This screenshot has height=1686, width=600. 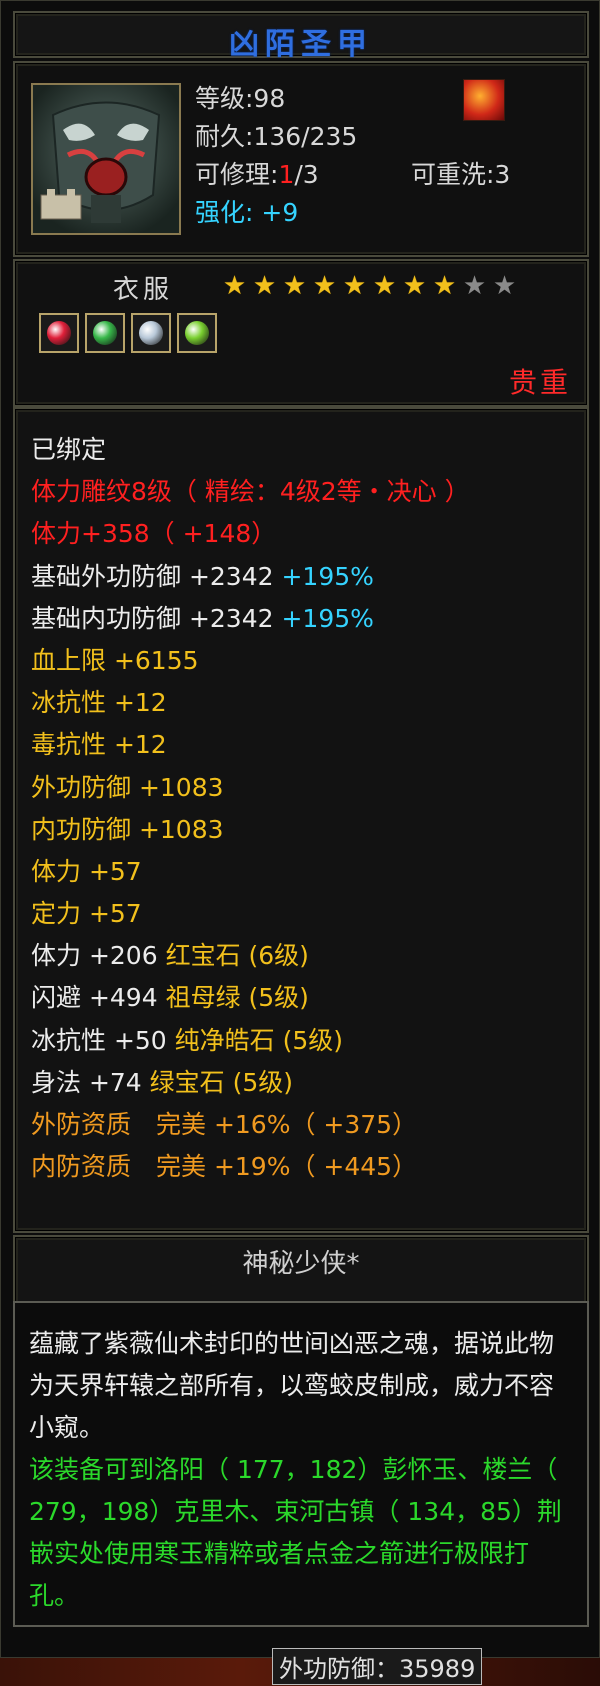 I want to click on item-repair: 可修理:1/3, so click(x=257, y=174).